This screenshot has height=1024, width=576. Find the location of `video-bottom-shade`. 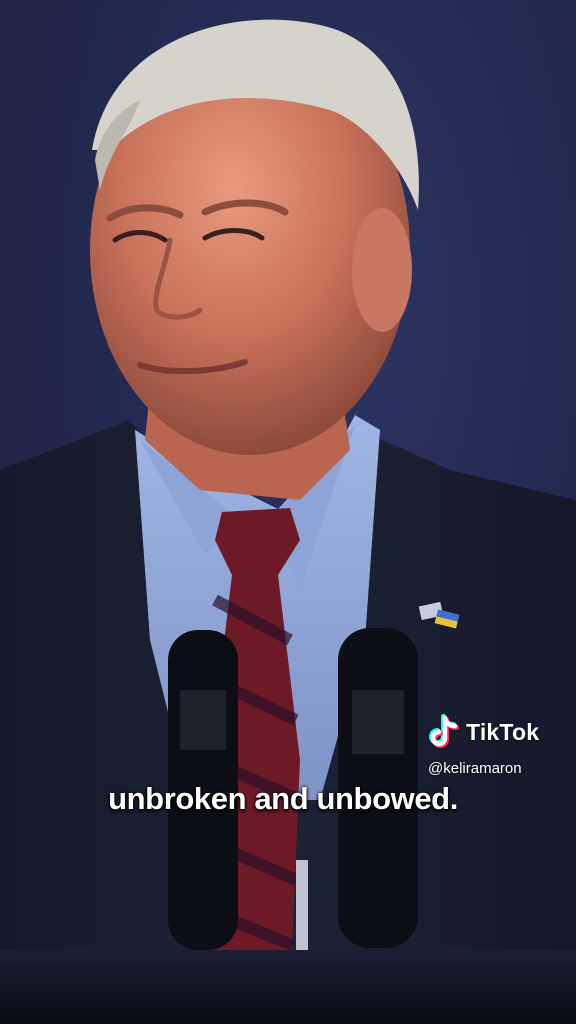

video-bottom-shade is located at coordinates (288, 988).